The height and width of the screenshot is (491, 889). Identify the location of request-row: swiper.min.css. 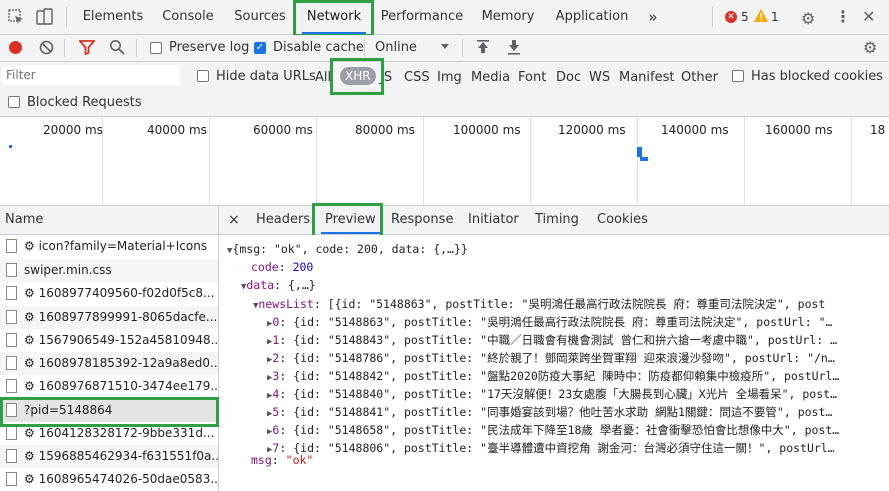
(109, 270).